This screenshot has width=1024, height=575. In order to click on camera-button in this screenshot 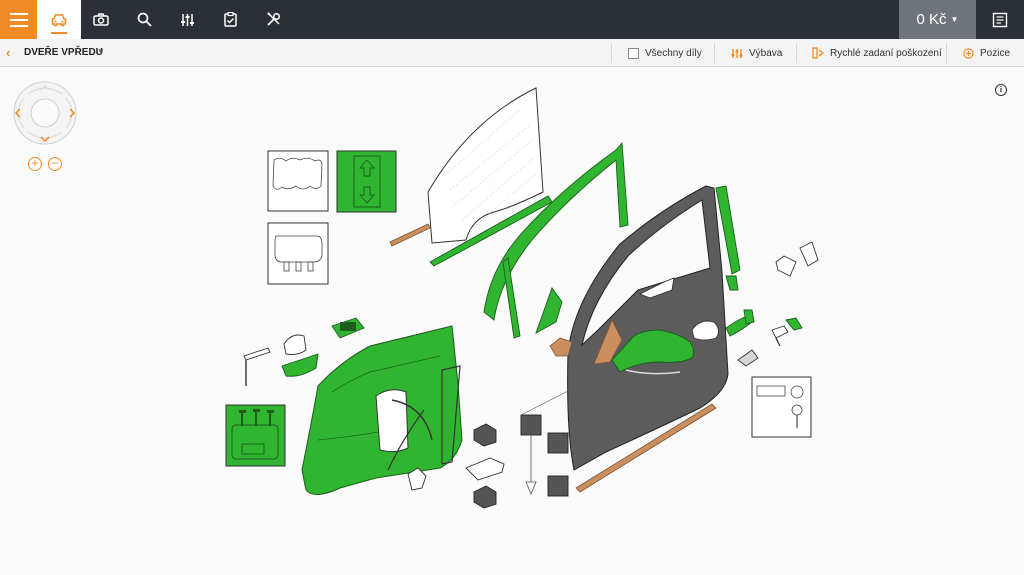, I will do `click(101, 19)`.